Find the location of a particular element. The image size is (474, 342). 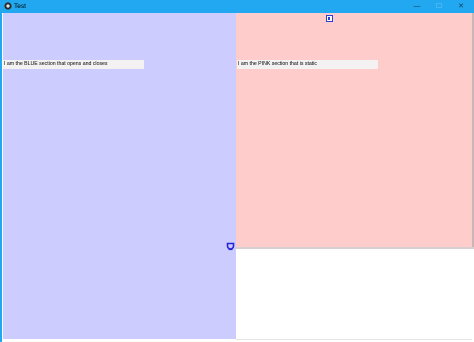

pink-section-bottom-shadow is located at coordinates (355, 248).